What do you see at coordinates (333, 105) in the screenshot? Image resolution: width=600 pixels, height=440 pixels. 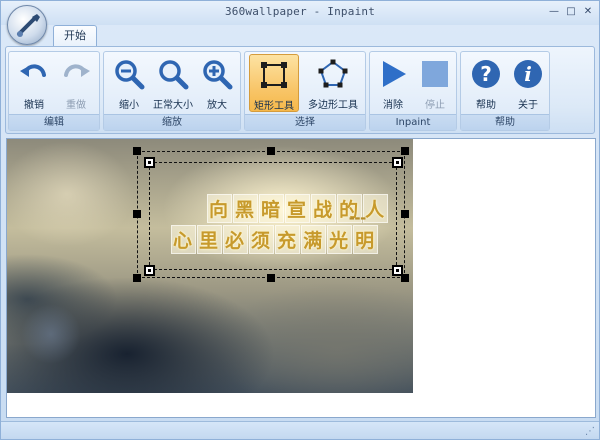 I see `polygon-tool-label: 多边形工具` at bounding box center [333, 105].